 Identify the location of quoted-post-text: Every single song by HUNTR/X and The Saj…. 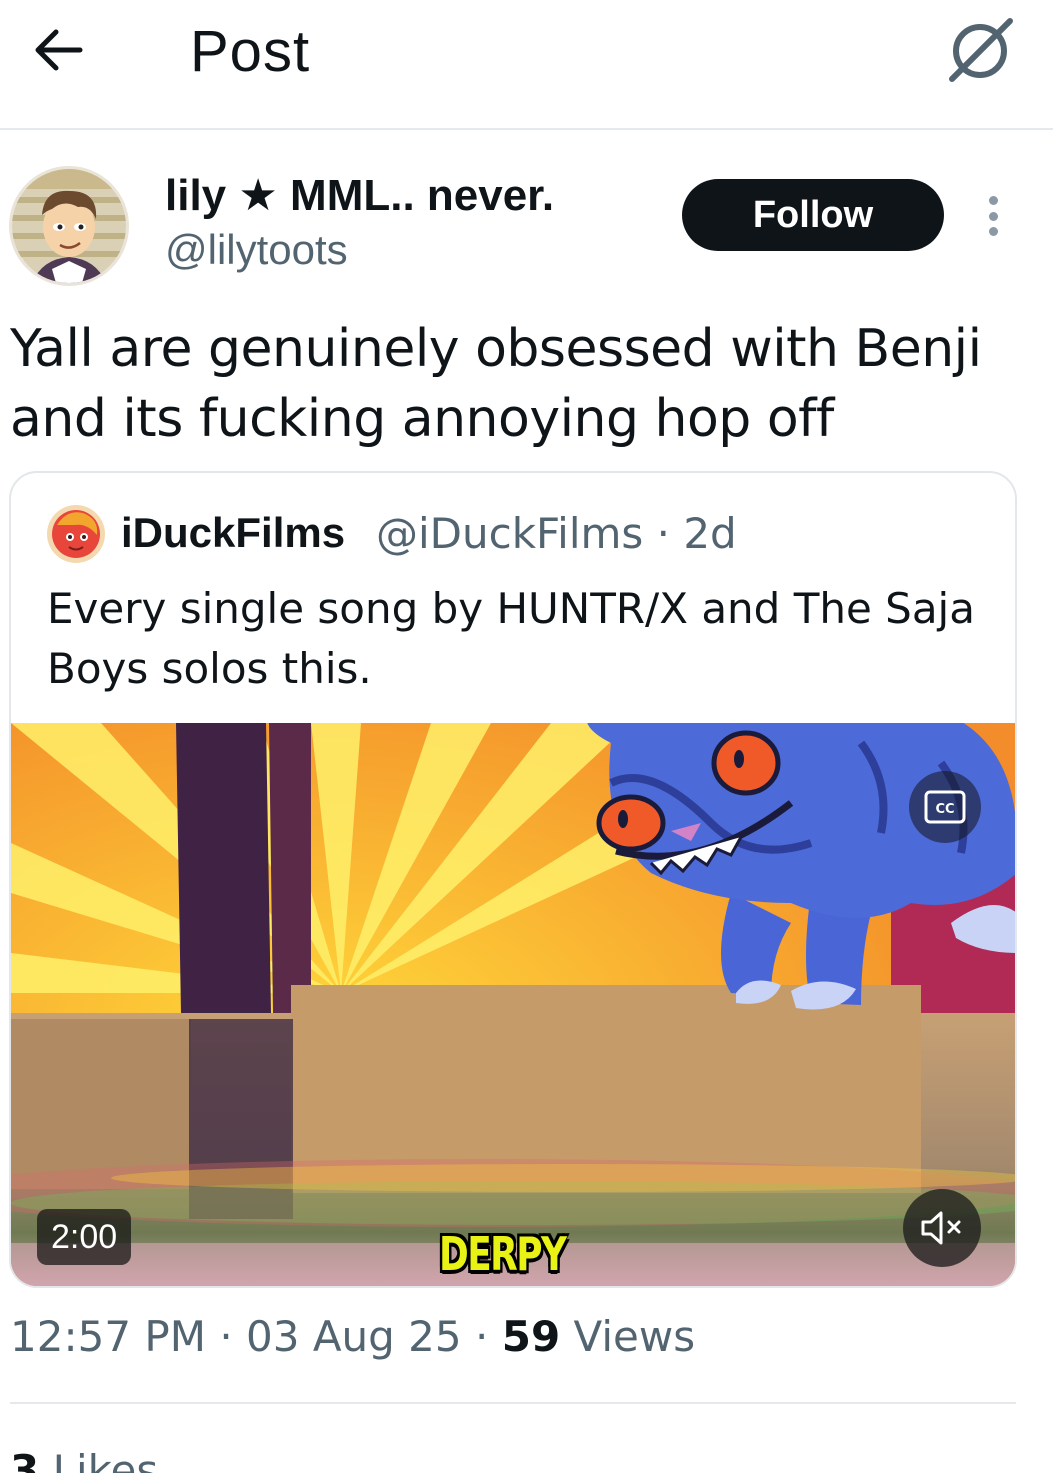
(522, 639).